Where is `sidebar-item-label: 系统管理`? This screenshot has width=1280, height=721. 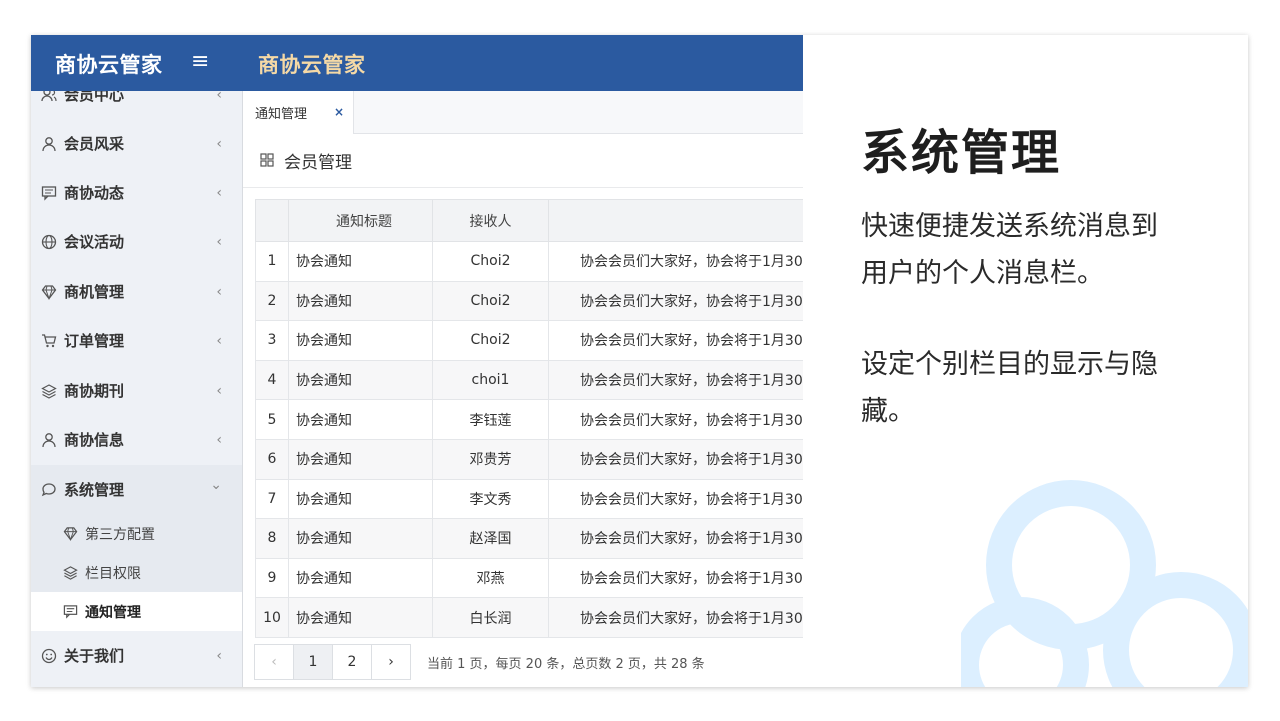 sidebar-item-label: 系统管理 is located at coordinates (94, 490).